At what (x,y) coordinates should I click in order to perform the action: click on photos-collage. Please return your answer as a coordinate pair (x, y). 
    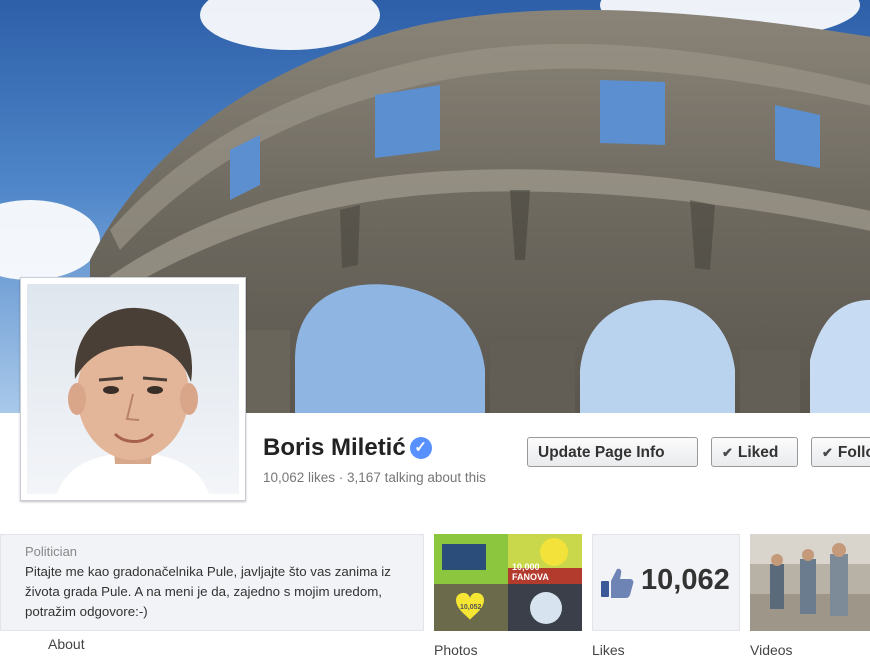
    Looking at the image, I should click on (508, 582).